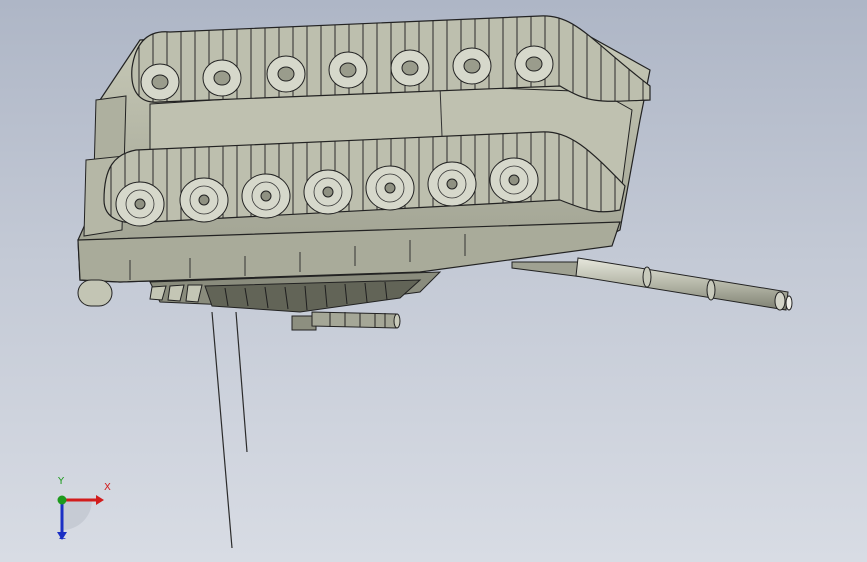 This screenshot has width=867, height=562. I want to click on z-axis-label: Z, so click(62, 536).